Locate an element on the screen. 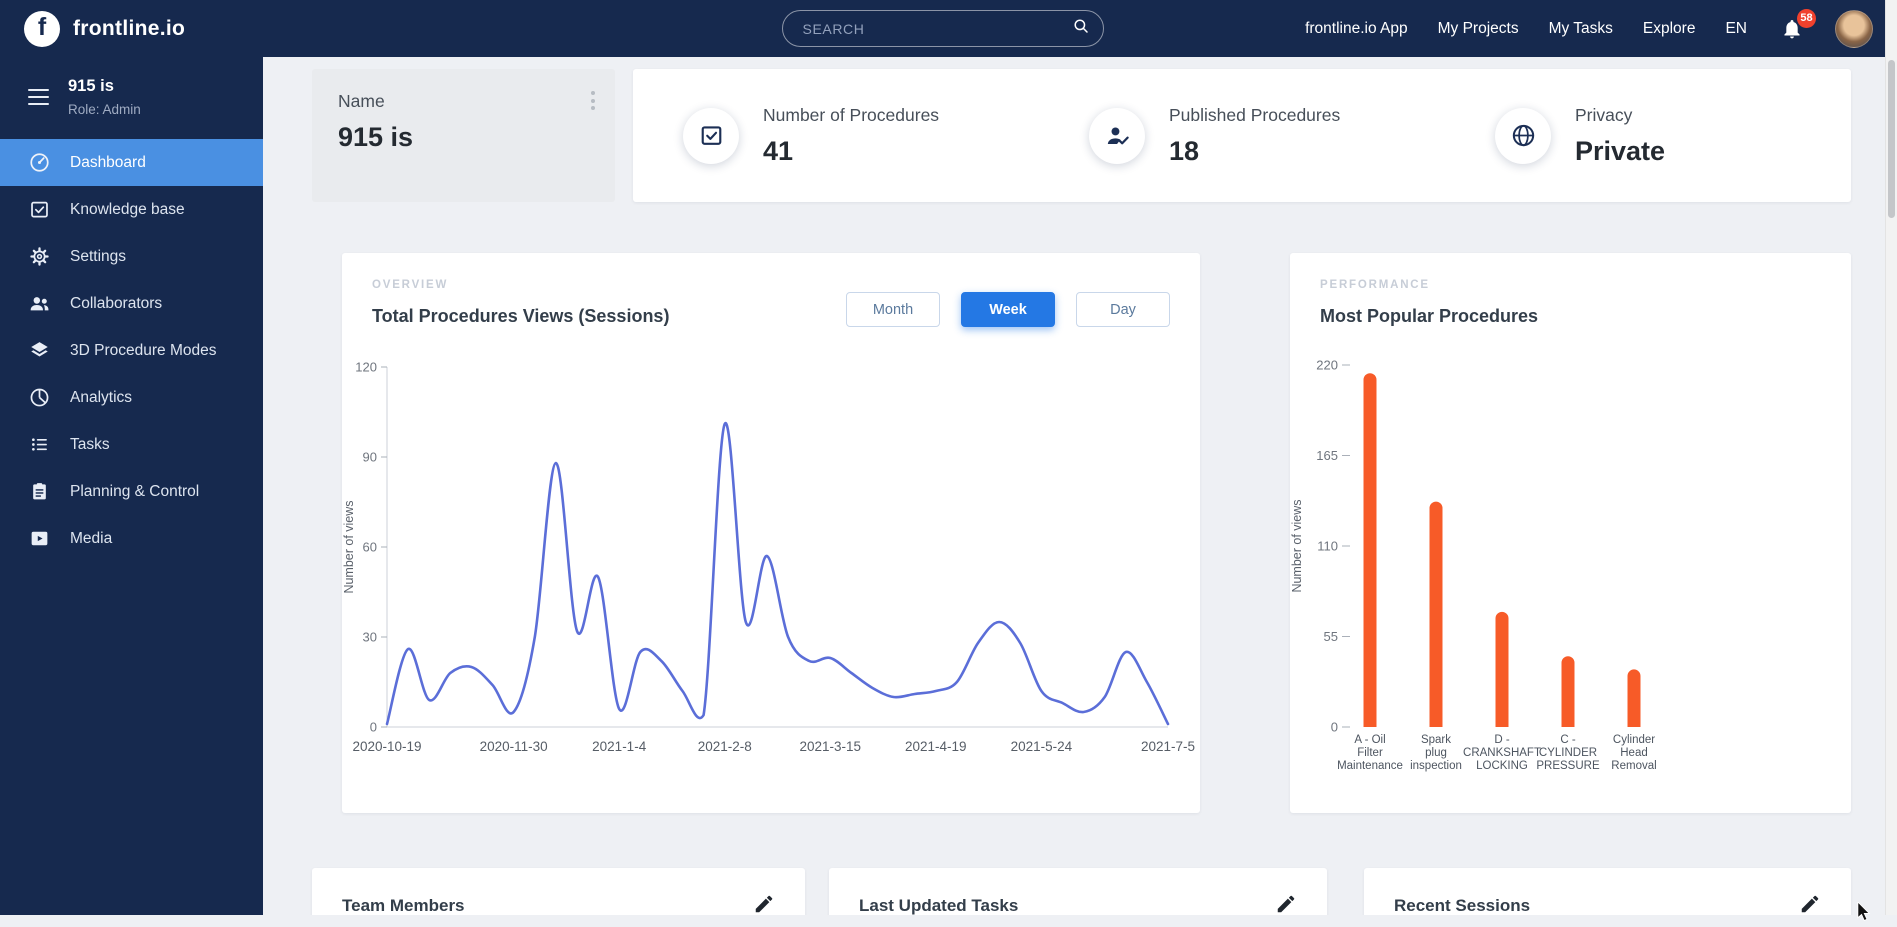 The height and width of the screenshot is (927, 1897). sidebar-item-dashboard: Dashboard is located at coordinates (131, 162).